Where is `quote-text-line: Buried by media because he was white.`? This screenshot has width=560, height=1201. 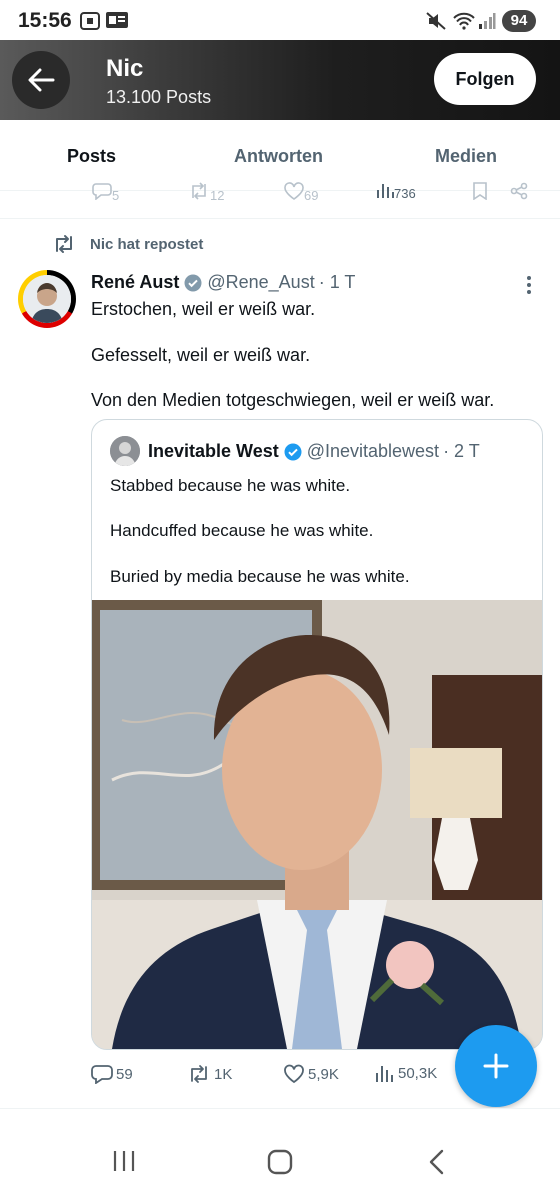 quote-text-line: Buried by media because he was white. is located at coordinates (260, 576).